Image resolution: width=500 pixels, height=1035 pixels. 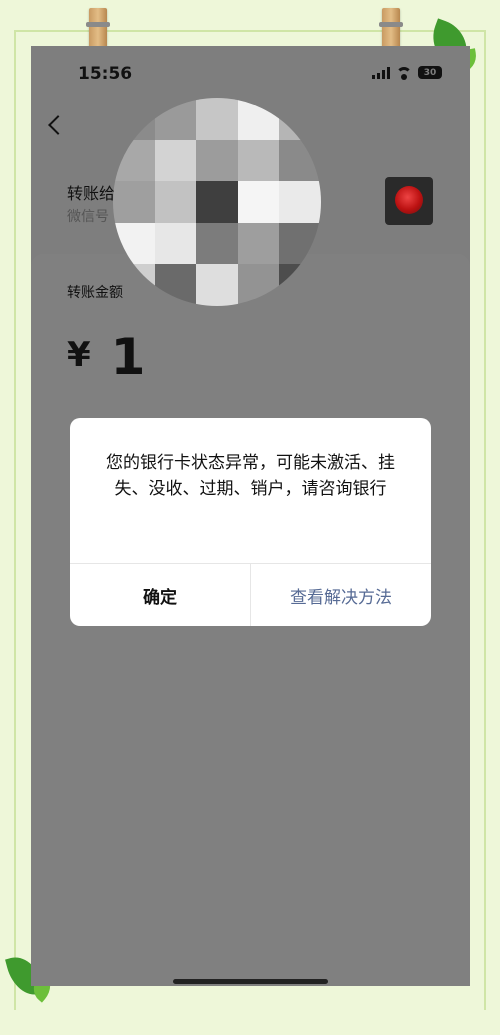 I want to click on clothespin-left-icon, so click(x=98, y=29).